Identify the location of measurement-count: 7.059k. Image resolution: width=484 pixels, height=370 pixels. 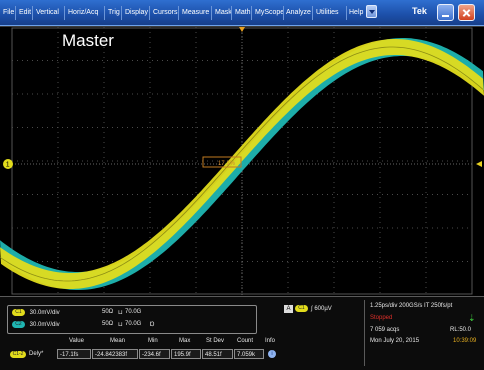
(249, 354).